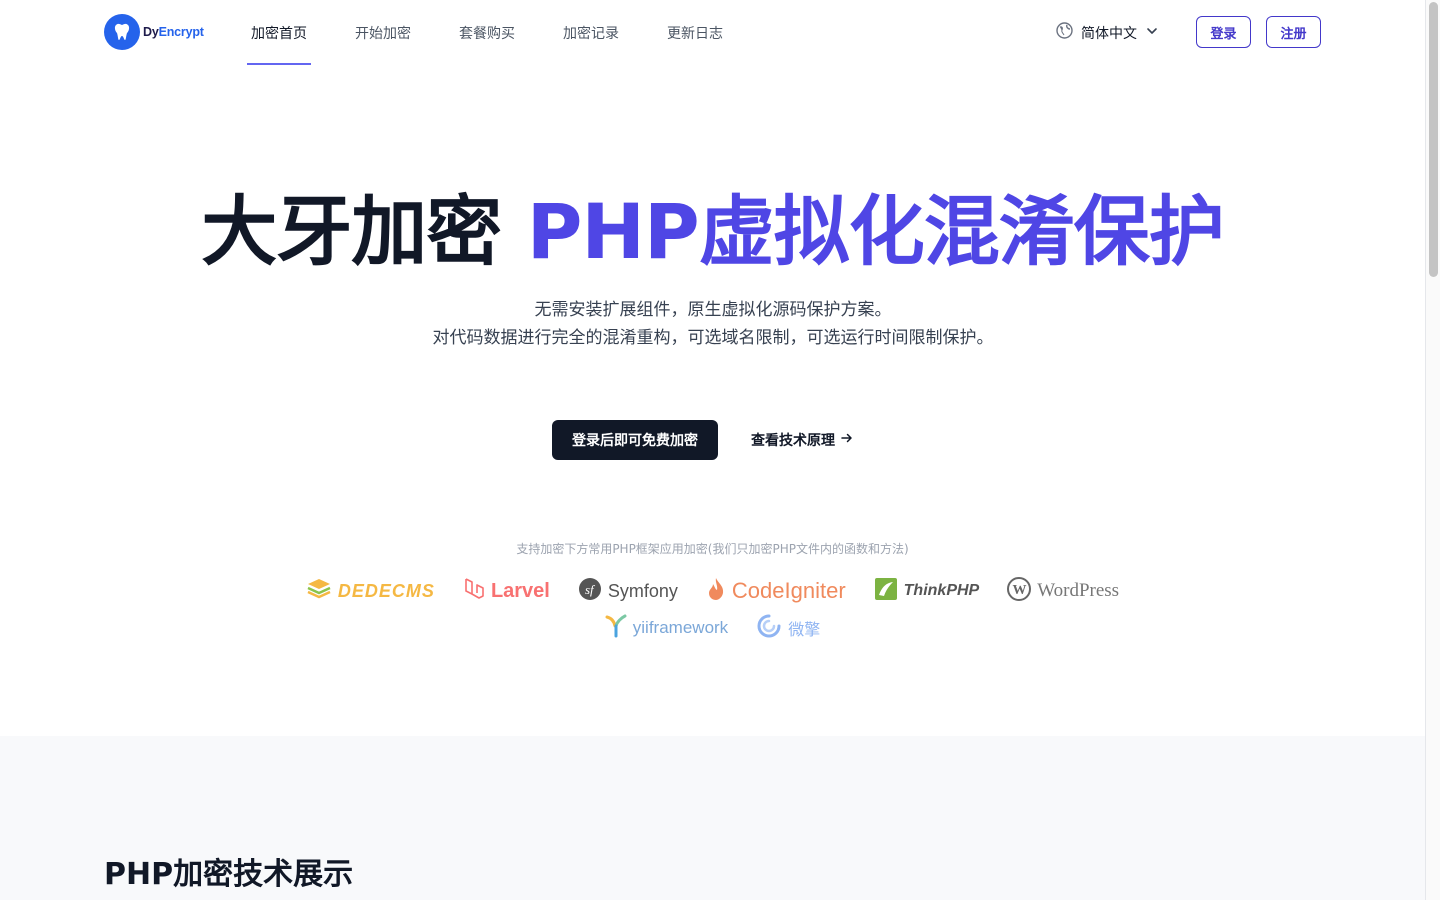 Image resolution: width=1440 pixels, height=900 pixels. What do you see at coordinates (616, 628) in the screenshot?
I see `yii-logo-icon` at bounding box center [616, 628].